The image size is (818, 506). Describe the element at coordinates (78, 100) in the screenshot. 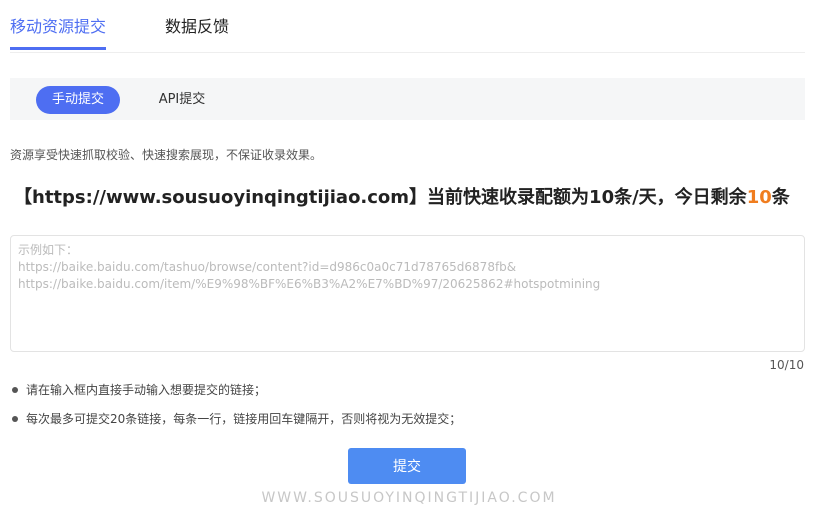

I see `tab-manual-submit: 手动提交` at that location.